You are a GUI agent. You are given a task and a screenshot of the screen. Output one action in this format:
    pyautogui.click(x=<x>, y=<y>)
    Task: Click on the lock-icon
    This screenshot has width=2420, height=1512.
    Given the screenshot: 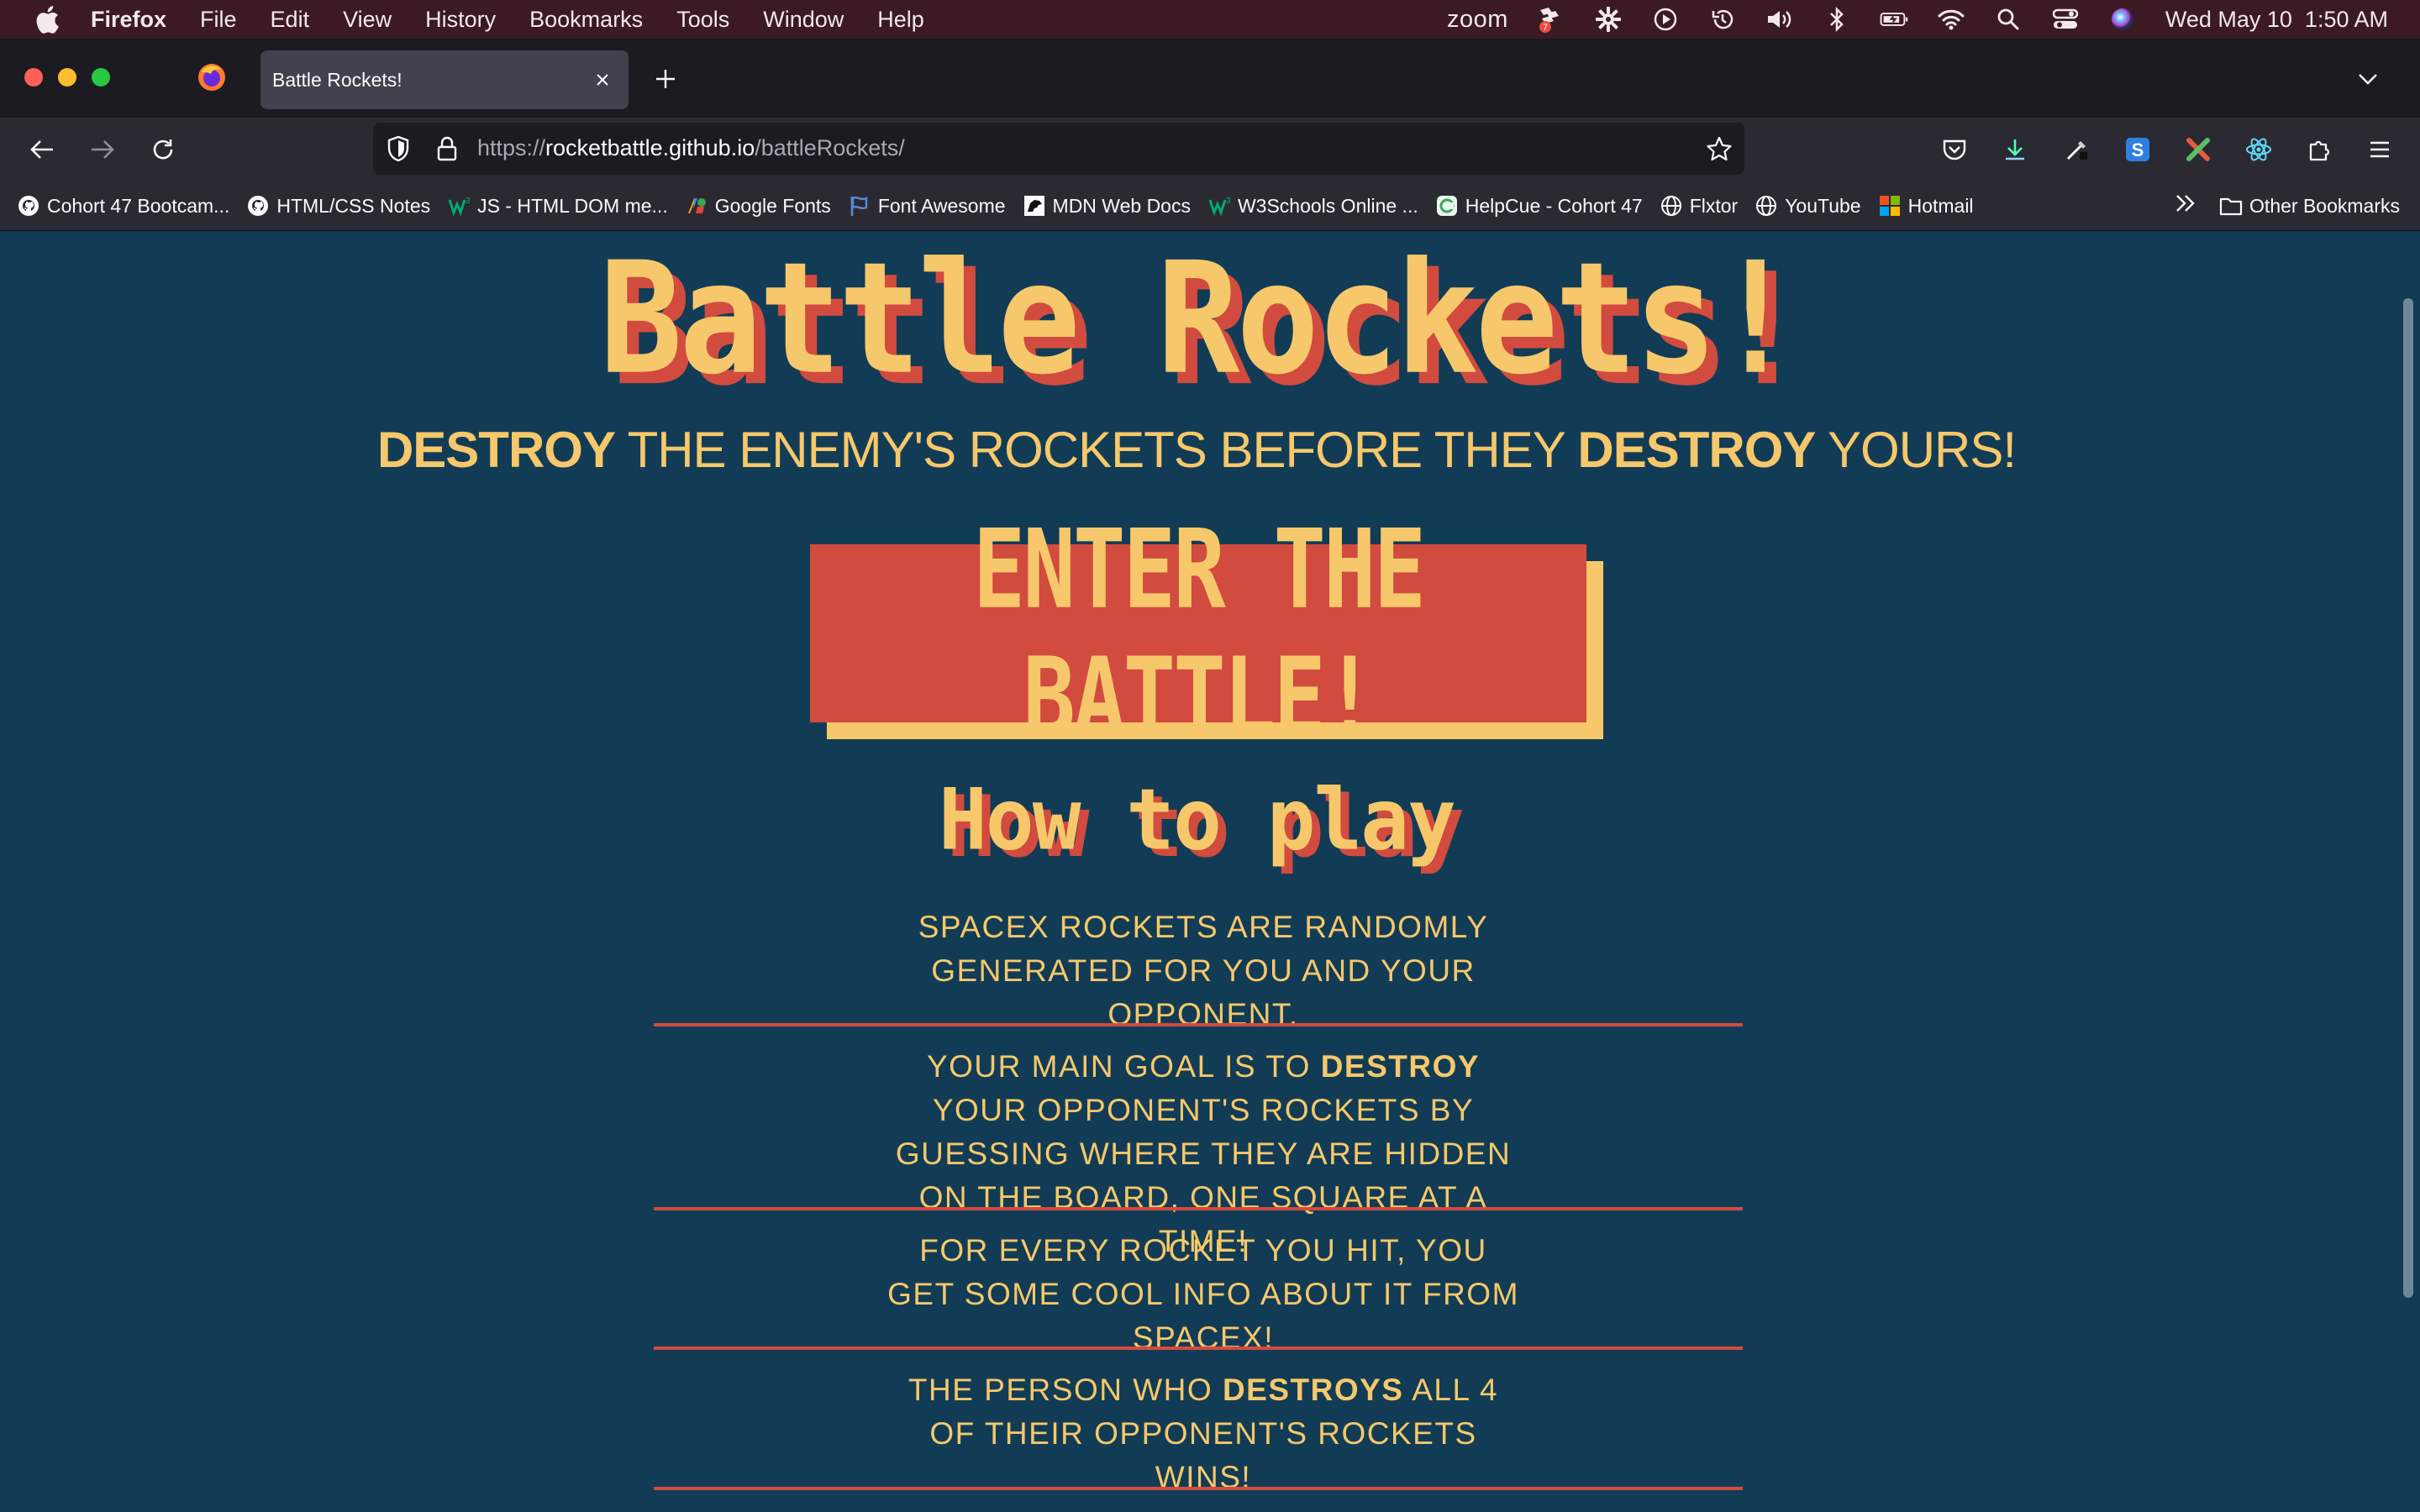 What is the action you would take?
    pyautogui.click(x=447, y=149)
    